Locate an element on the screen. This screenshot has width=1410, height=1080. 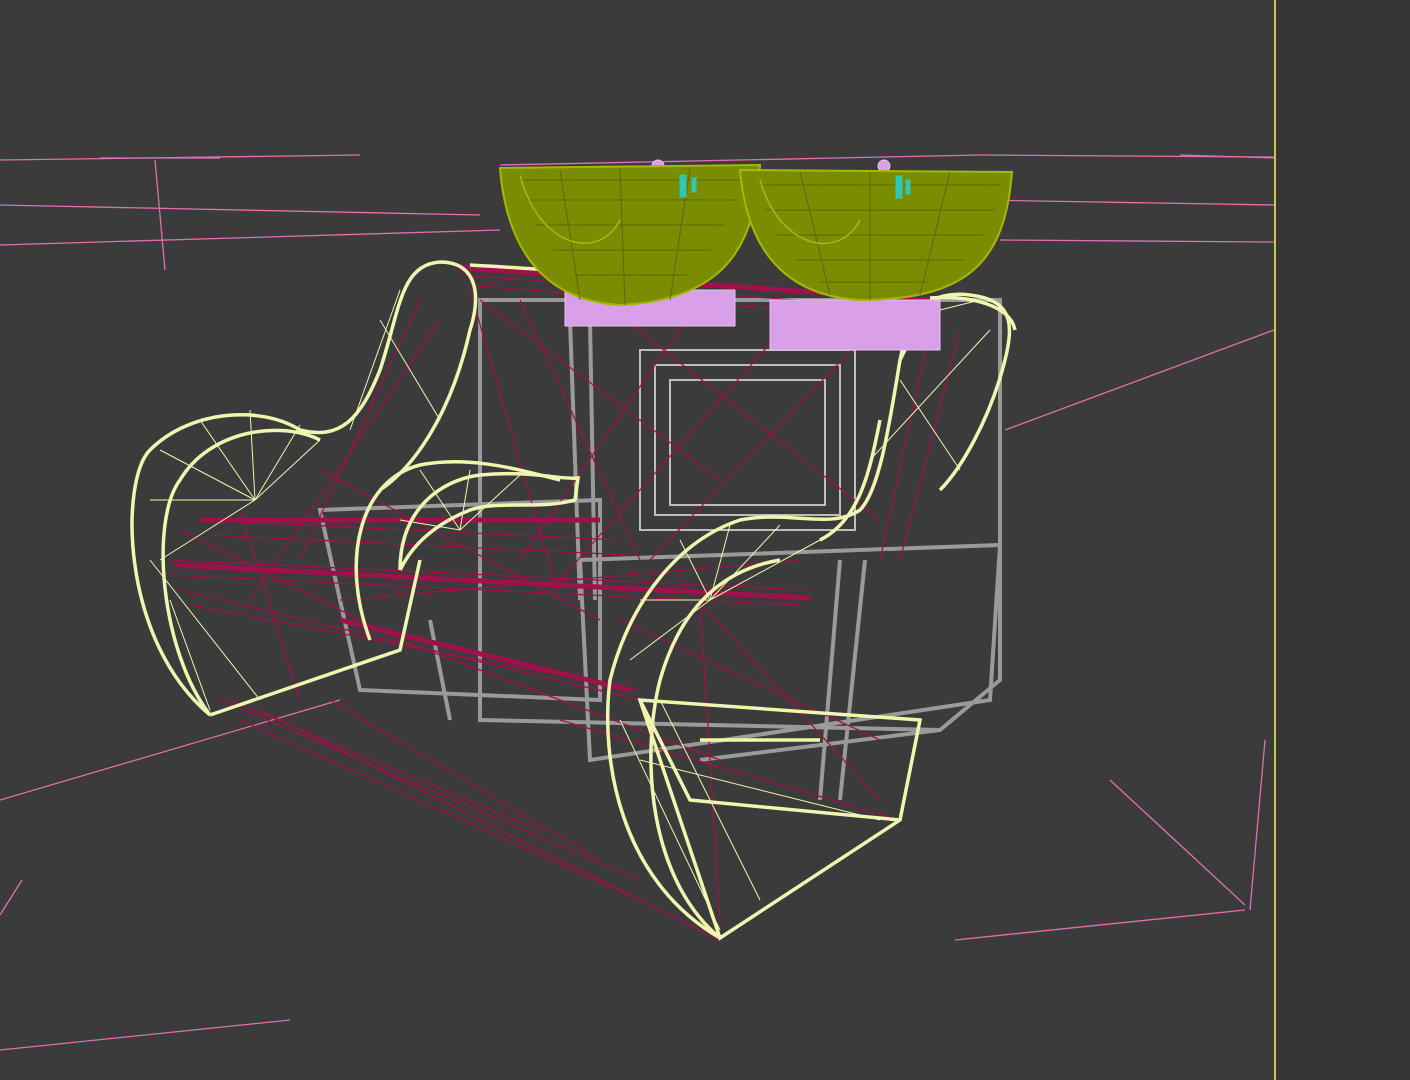
cabinet-box is located at coordinates (747, 440).